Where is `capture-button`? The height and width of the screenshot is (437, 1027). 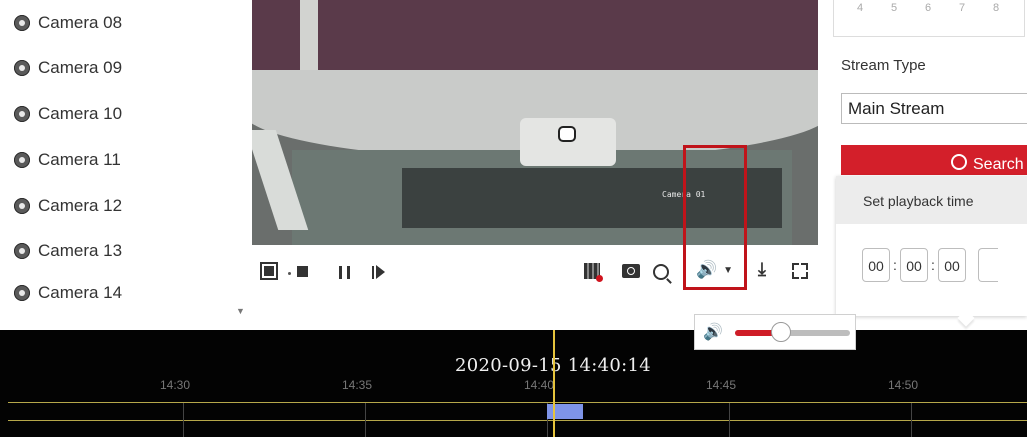
capture-button is located at coordinates (631, 271).